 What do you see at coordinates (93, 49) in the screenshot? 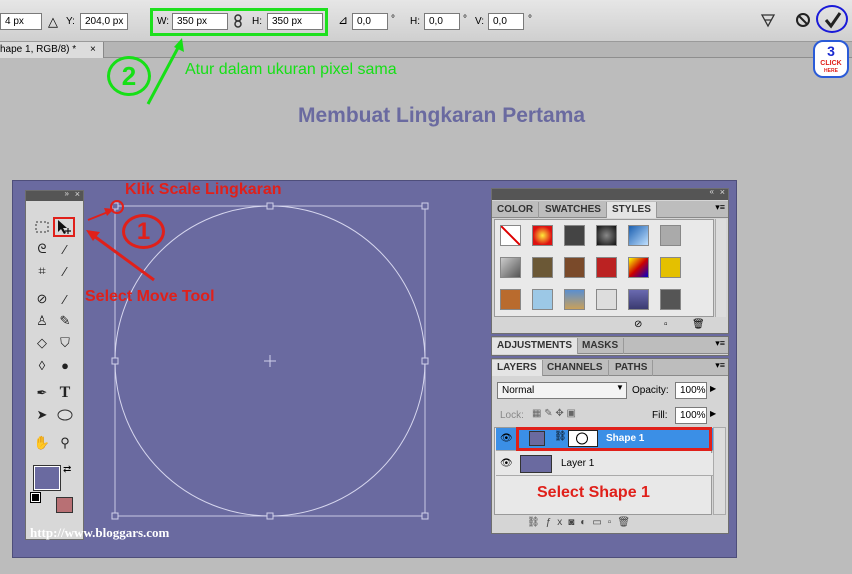
I see `close-tab-icon: ×` at bounding box center [93, 49].